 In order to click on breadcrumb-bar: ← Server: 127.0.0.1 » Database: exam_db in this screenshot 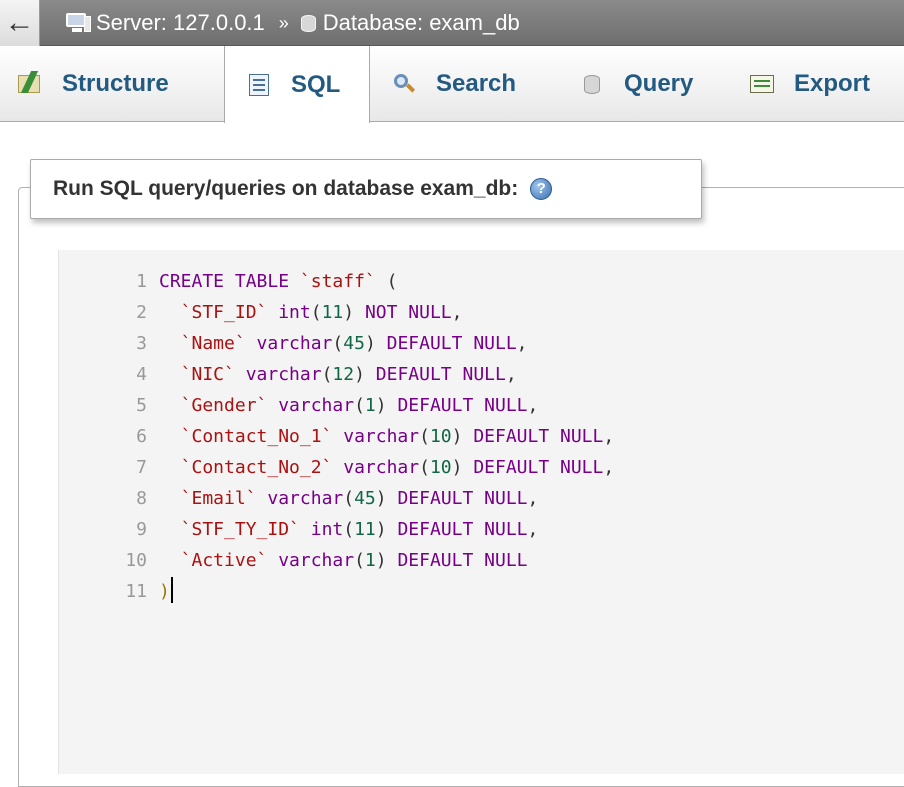, I will do `click(452, 23)`.